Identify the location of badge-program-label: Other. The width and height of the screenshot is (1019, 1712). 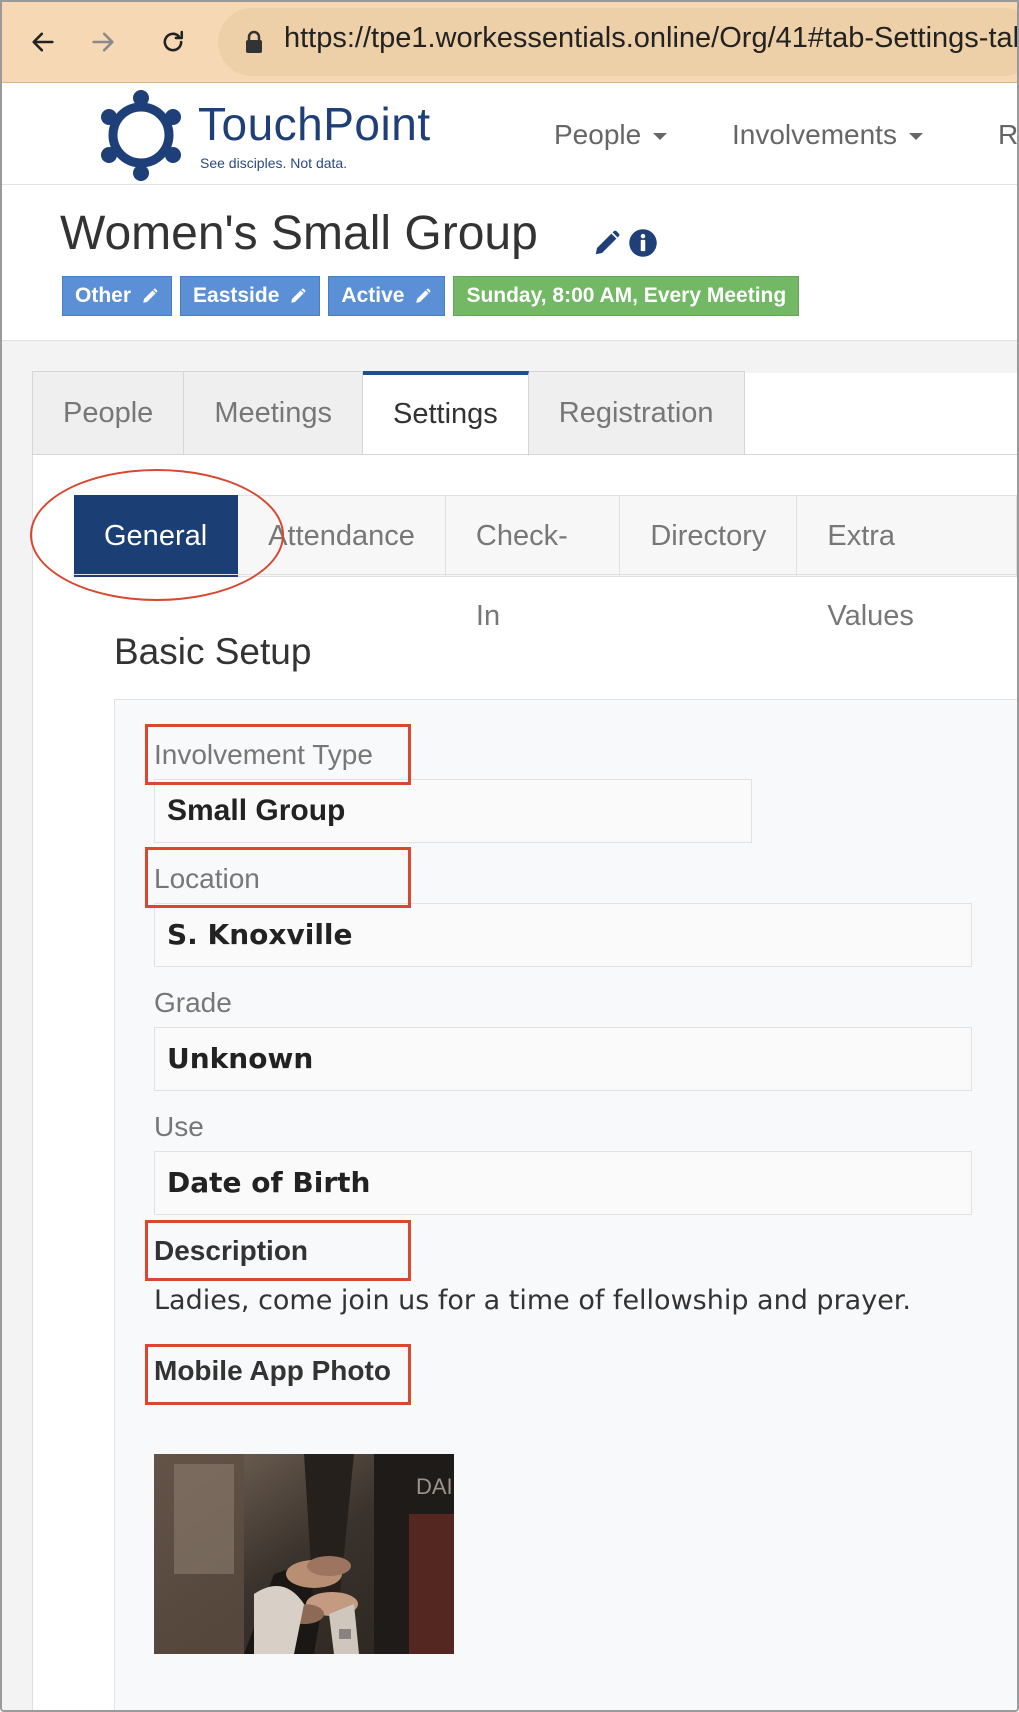
(103, 295).